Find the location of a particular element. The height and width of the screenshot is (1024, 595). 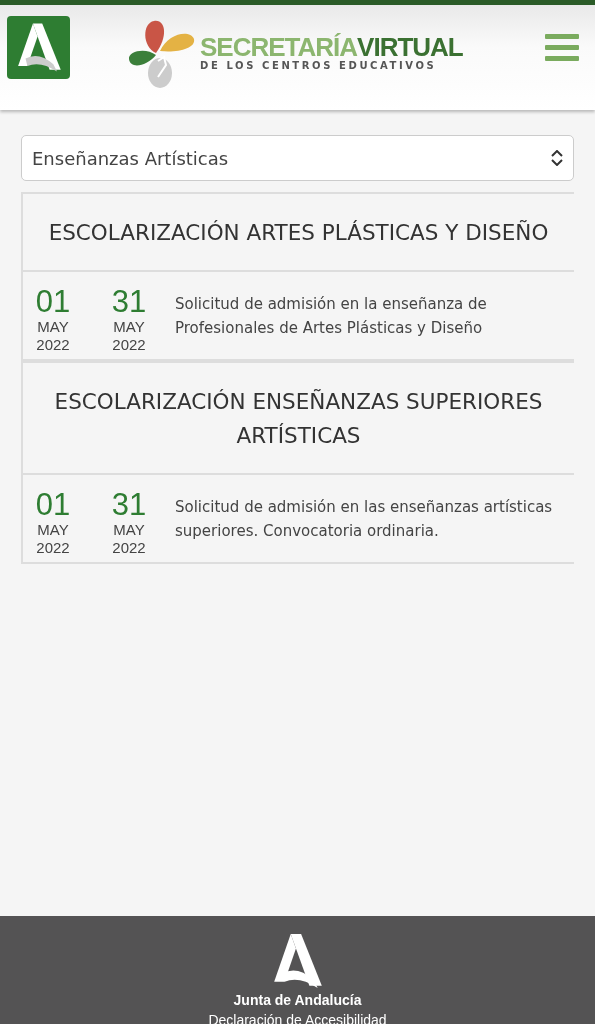

item-description: Solicitud de admisión en la enseñanza de Profesionales de Artes Plásticas y Diseño is located at coordinates (374, 316).